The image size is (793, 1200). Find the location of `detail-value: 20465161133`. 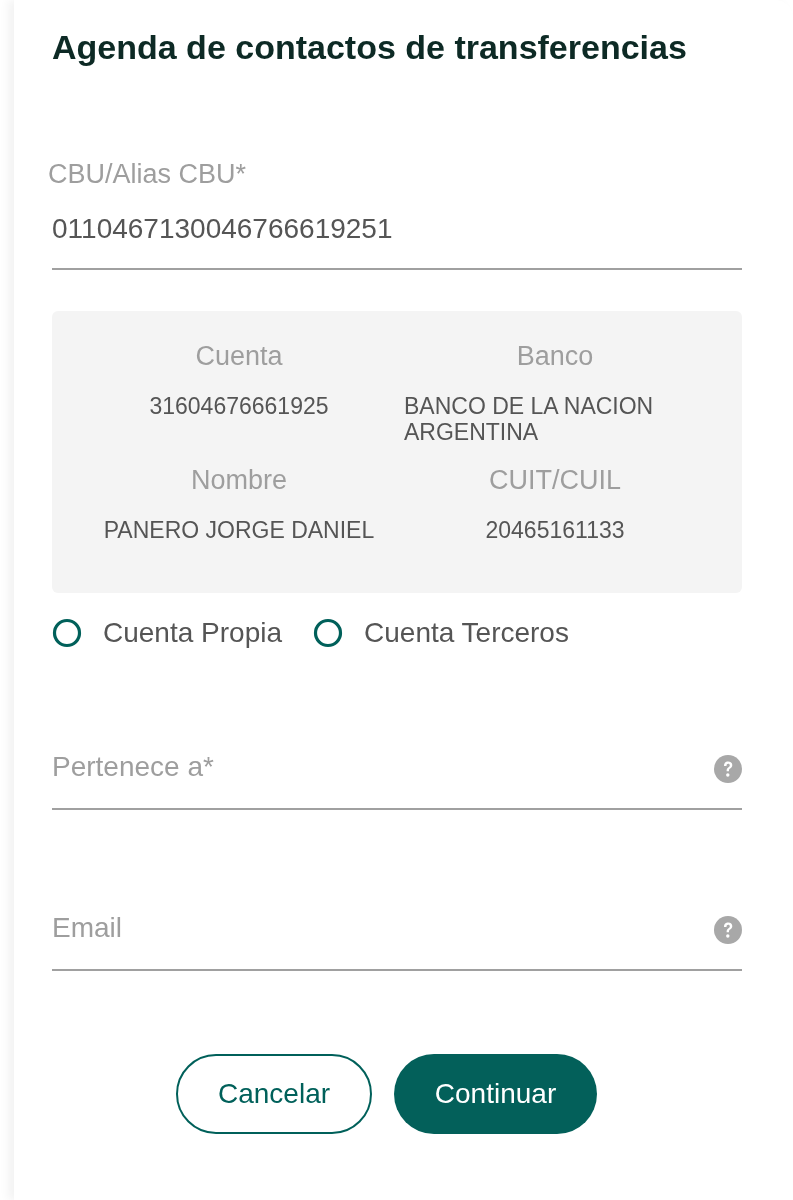

detail-value: 20465161133 is located at coordinates (555, 530).